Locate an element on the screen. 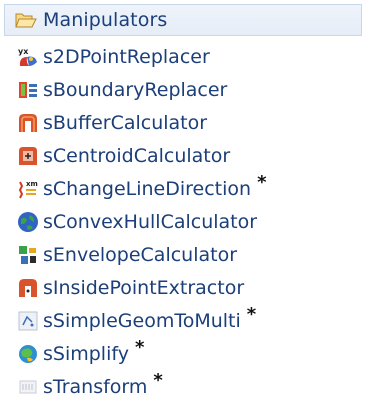  boundary-replacer-icon is located at coordinates (28, 90).